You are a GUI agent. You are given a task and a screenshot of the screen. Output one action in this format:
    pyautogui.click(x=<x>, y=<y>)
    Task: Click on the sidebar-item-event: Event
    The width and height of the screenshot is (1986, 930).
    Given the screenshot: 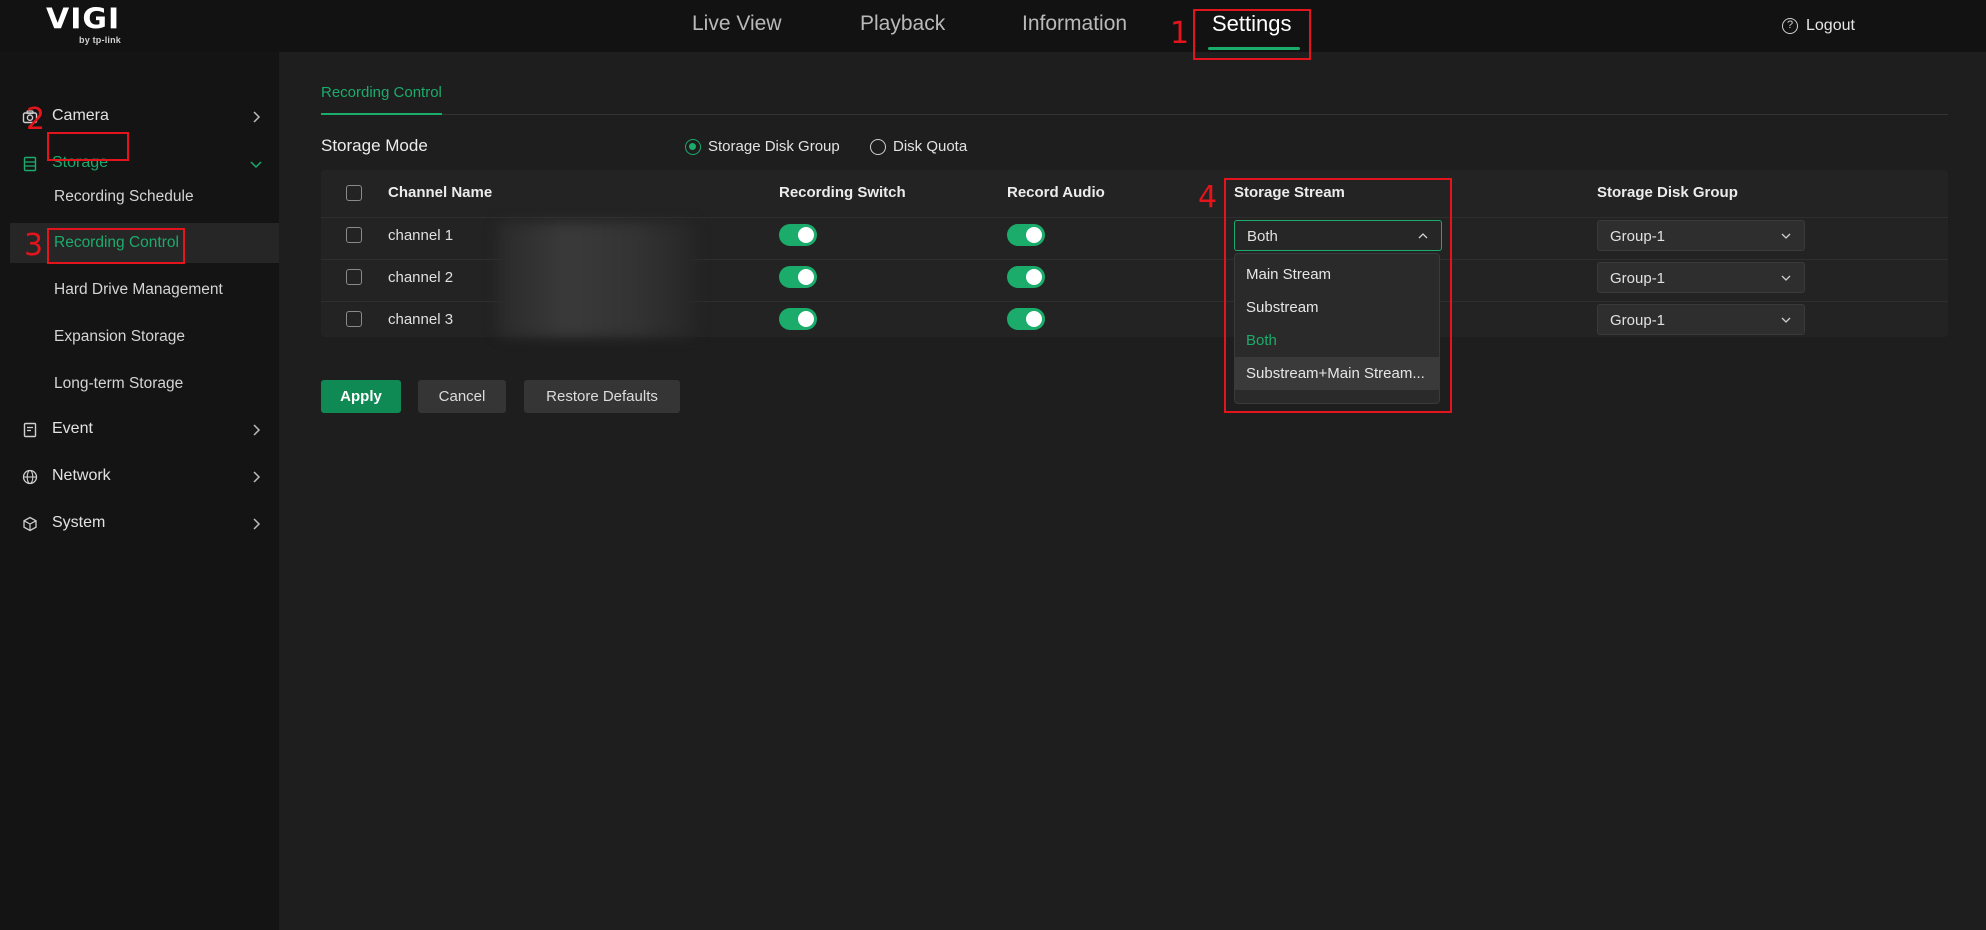 What is the action you would take?
    pyautogui.click(x=139, y=430)
    